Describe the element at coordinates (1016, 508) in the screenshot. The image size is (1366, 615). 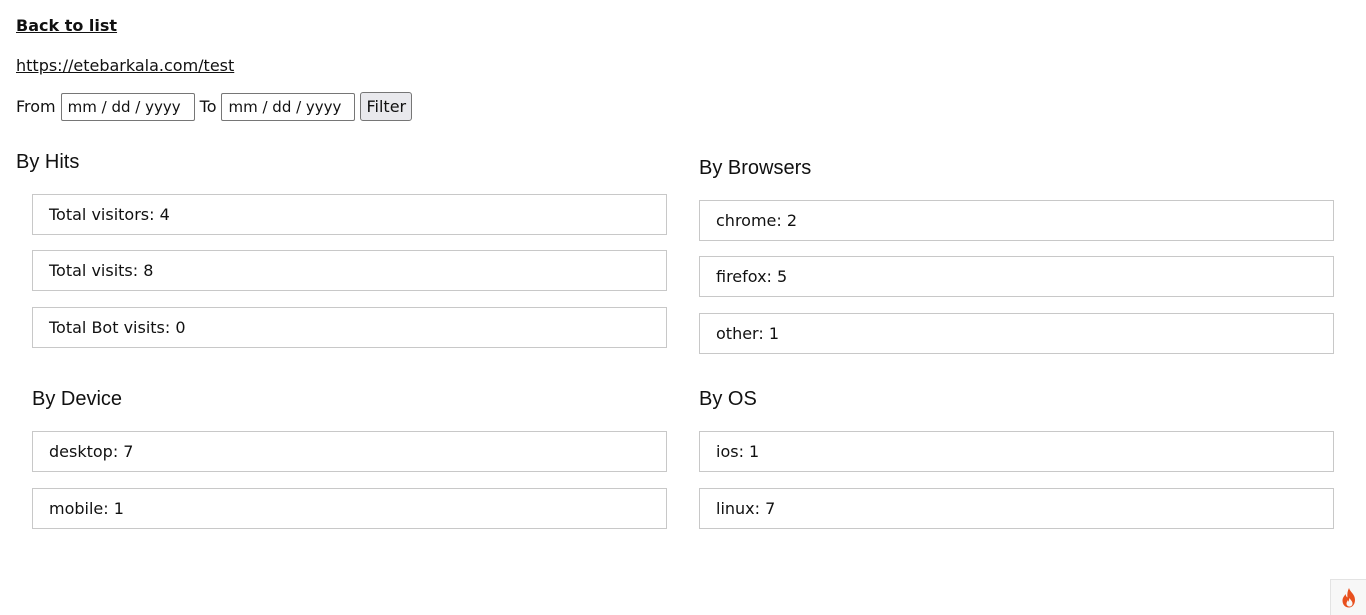
I see `stat-box-linux: linux: 7` at that location.